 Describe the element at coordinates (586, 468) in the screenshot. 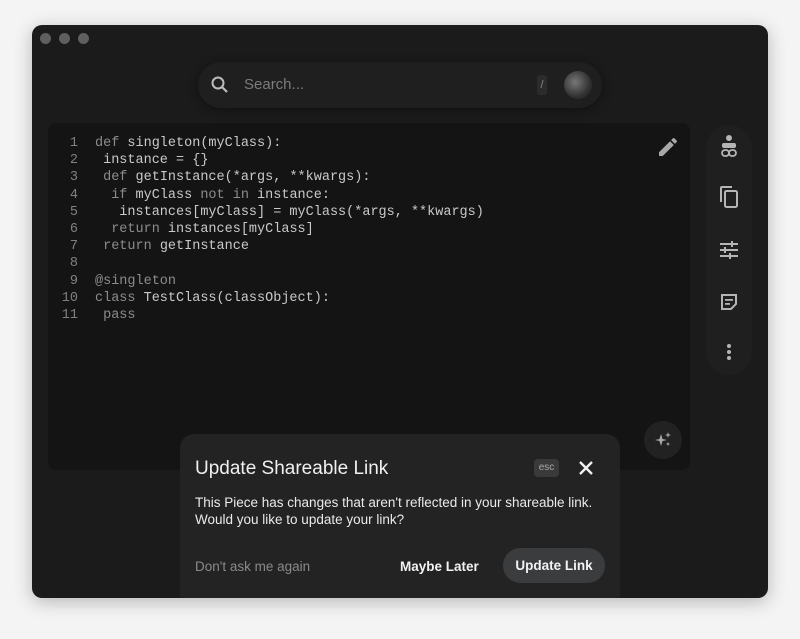

I see `close-icon` at that location.